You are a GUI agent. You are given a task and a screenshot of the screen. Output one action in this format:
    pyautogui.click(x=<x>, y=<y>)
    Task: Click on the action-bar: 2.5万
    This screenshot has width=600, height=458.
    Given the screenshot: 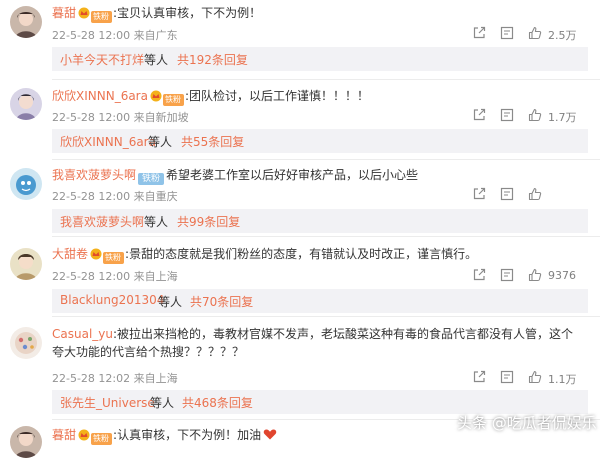 What is the action you would take?
    pyautogui.click(x=532, y=34)
    